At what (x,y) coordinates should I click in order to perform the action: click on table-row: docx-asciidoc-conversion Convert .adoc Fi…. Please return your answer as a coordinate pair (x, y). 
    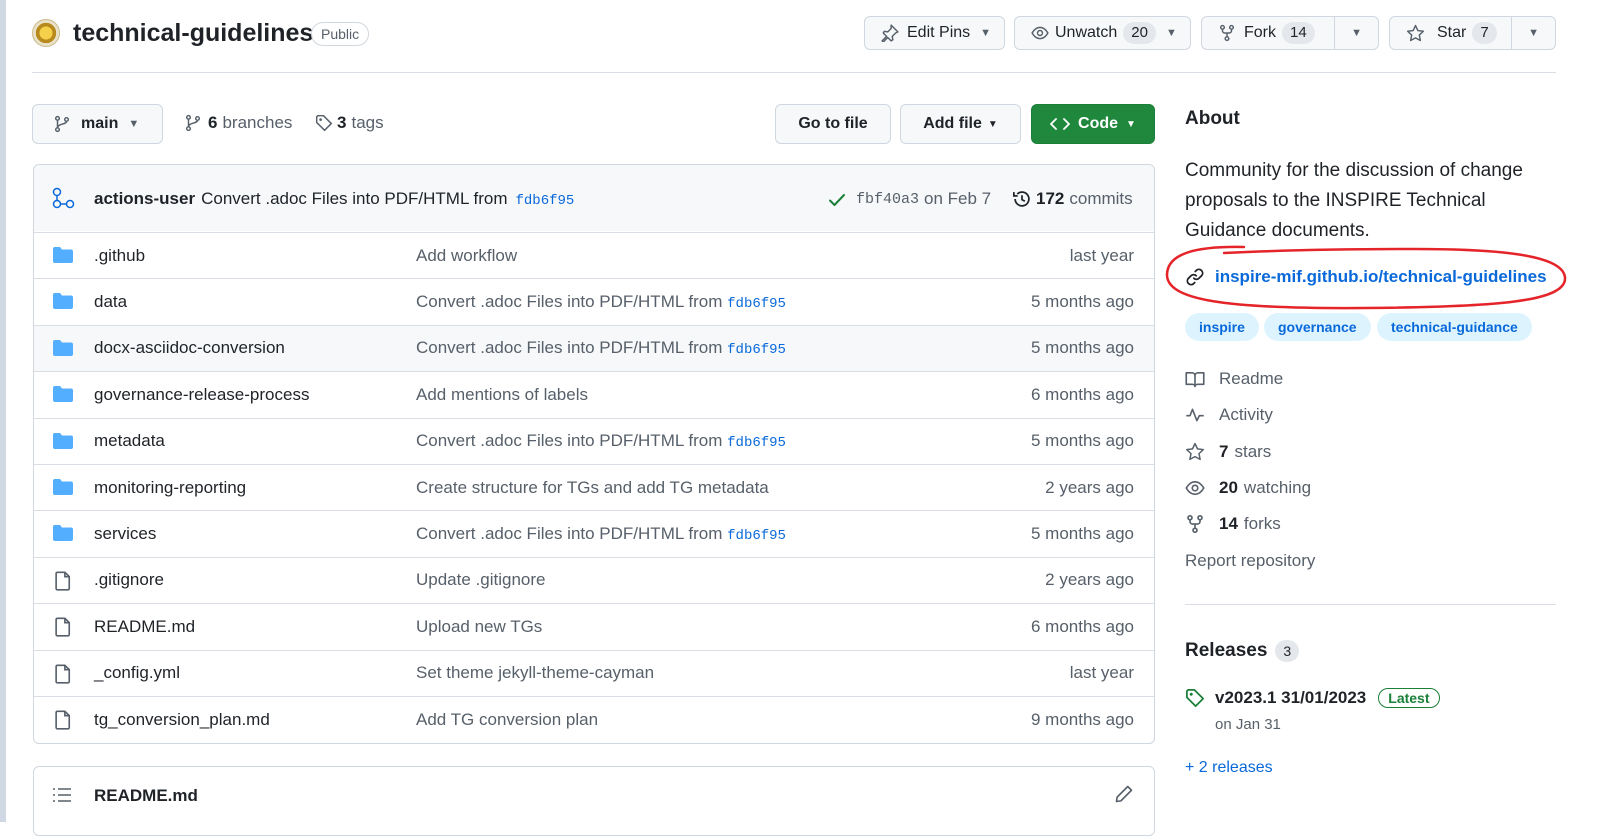
    Looking at the image, I should click on (594, 347).